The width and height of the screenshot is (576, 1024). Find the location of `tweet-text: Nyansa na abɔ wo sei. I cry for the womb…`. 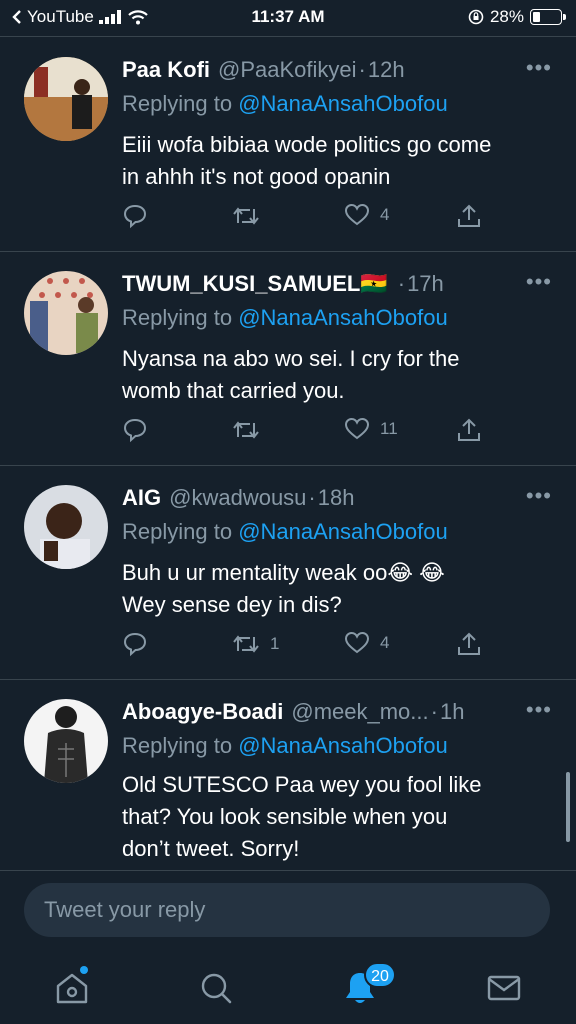

tweet-text: Nyansa na abɔ wo sei. I cry for the womb… is located at coordinates (334, 375).